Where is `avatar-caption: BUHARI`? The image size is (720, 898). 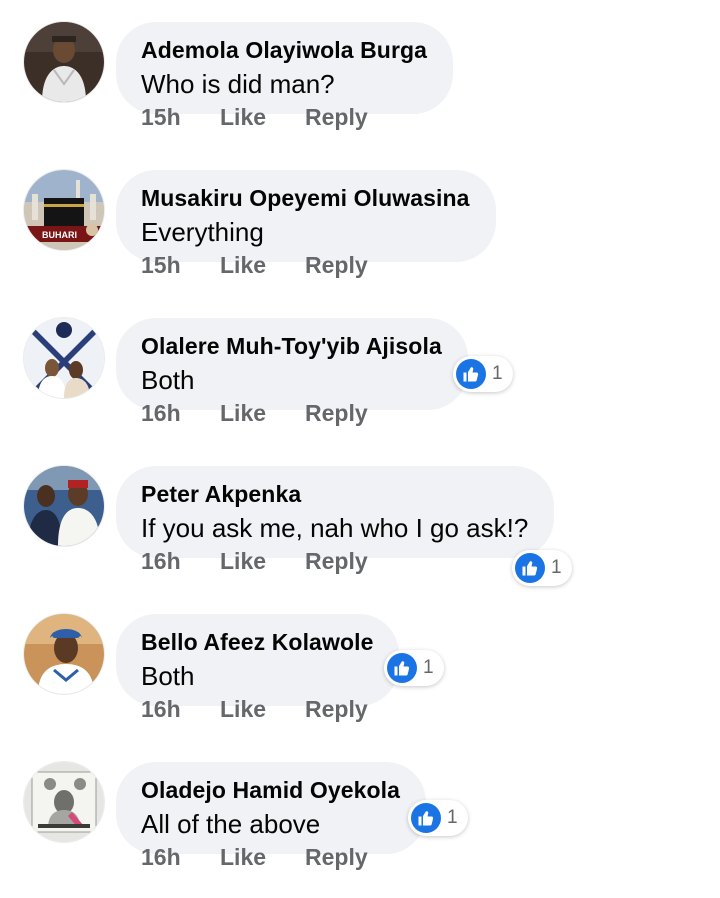 avatar-caption: BUHARI is located at coordinates (59, 235).